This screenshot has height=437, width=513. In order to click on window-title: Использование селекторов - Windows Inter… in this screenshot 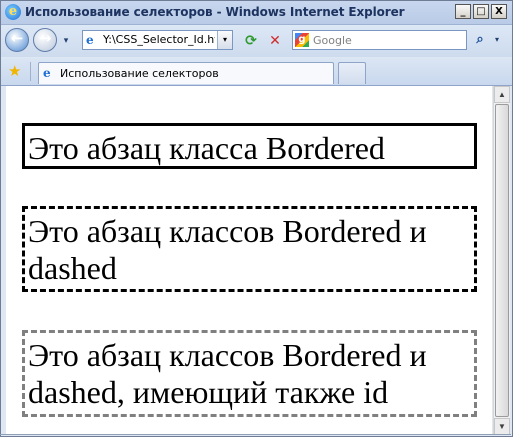, I will do `click(215, 12)`.